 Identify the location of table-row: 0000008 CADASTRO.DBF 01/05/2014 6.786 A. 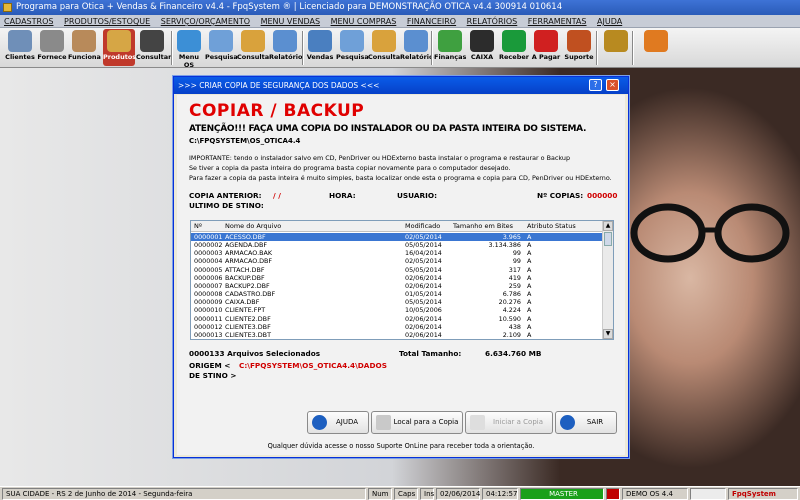
(397, 294).